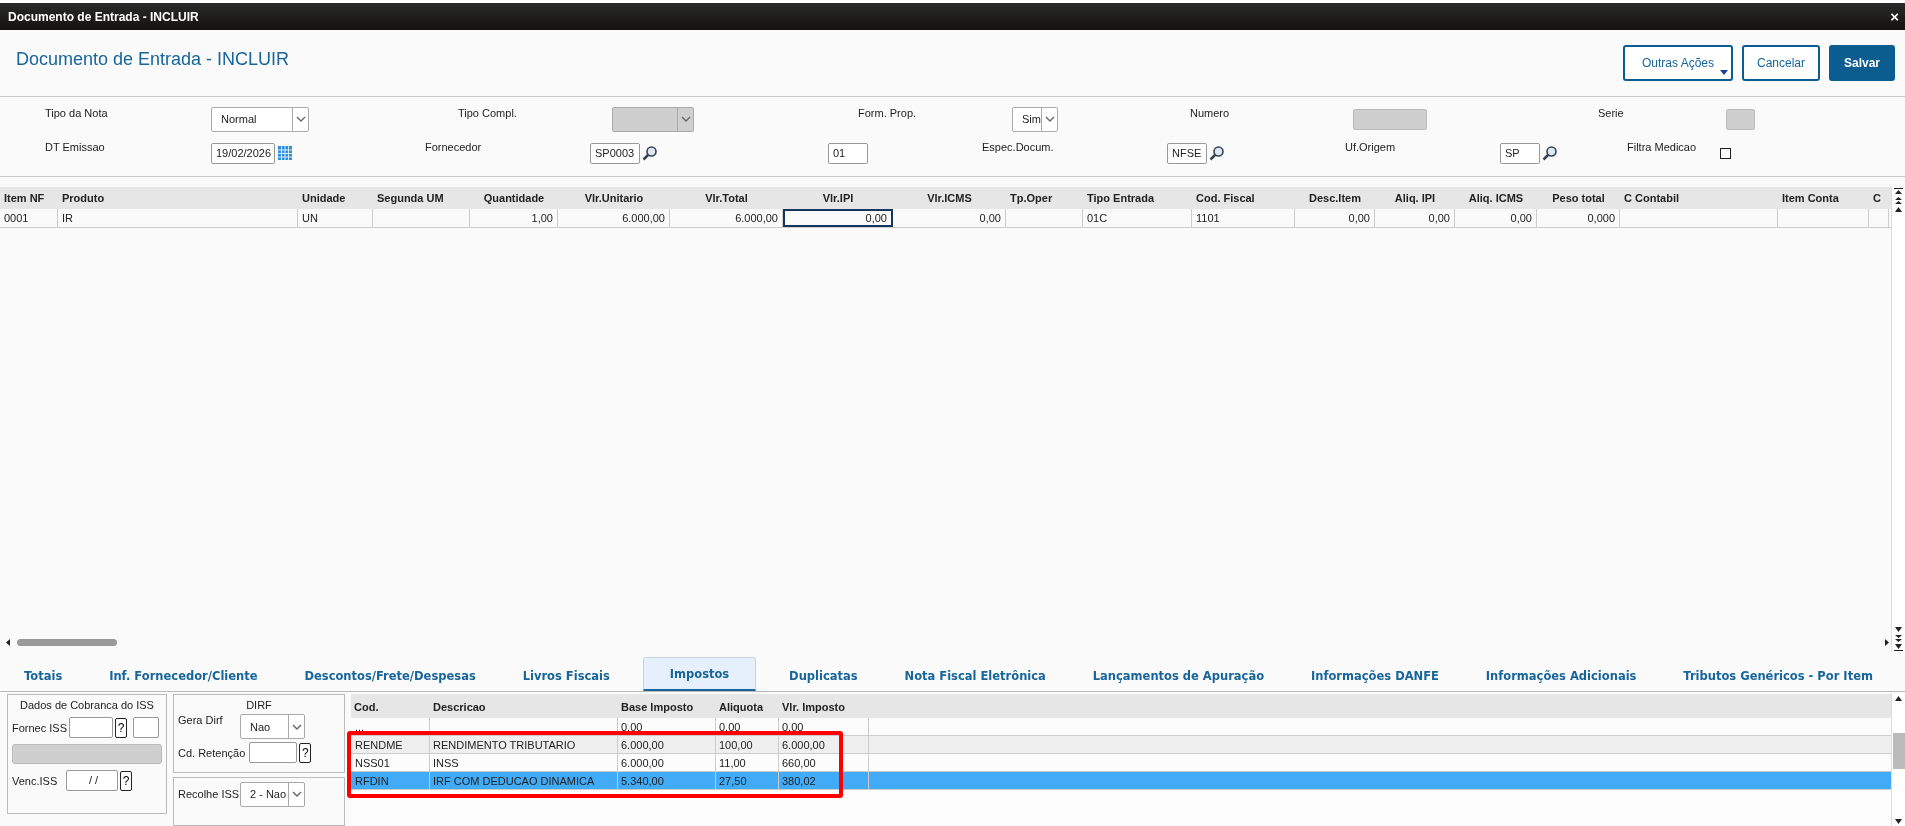 The width and height of the screenshot is (1905, 826). I want to click on table-row: RFDIN IRF COM DEDUCAO DINAMICA 5.340,00 27,50 380,02, so click(1121, 781).